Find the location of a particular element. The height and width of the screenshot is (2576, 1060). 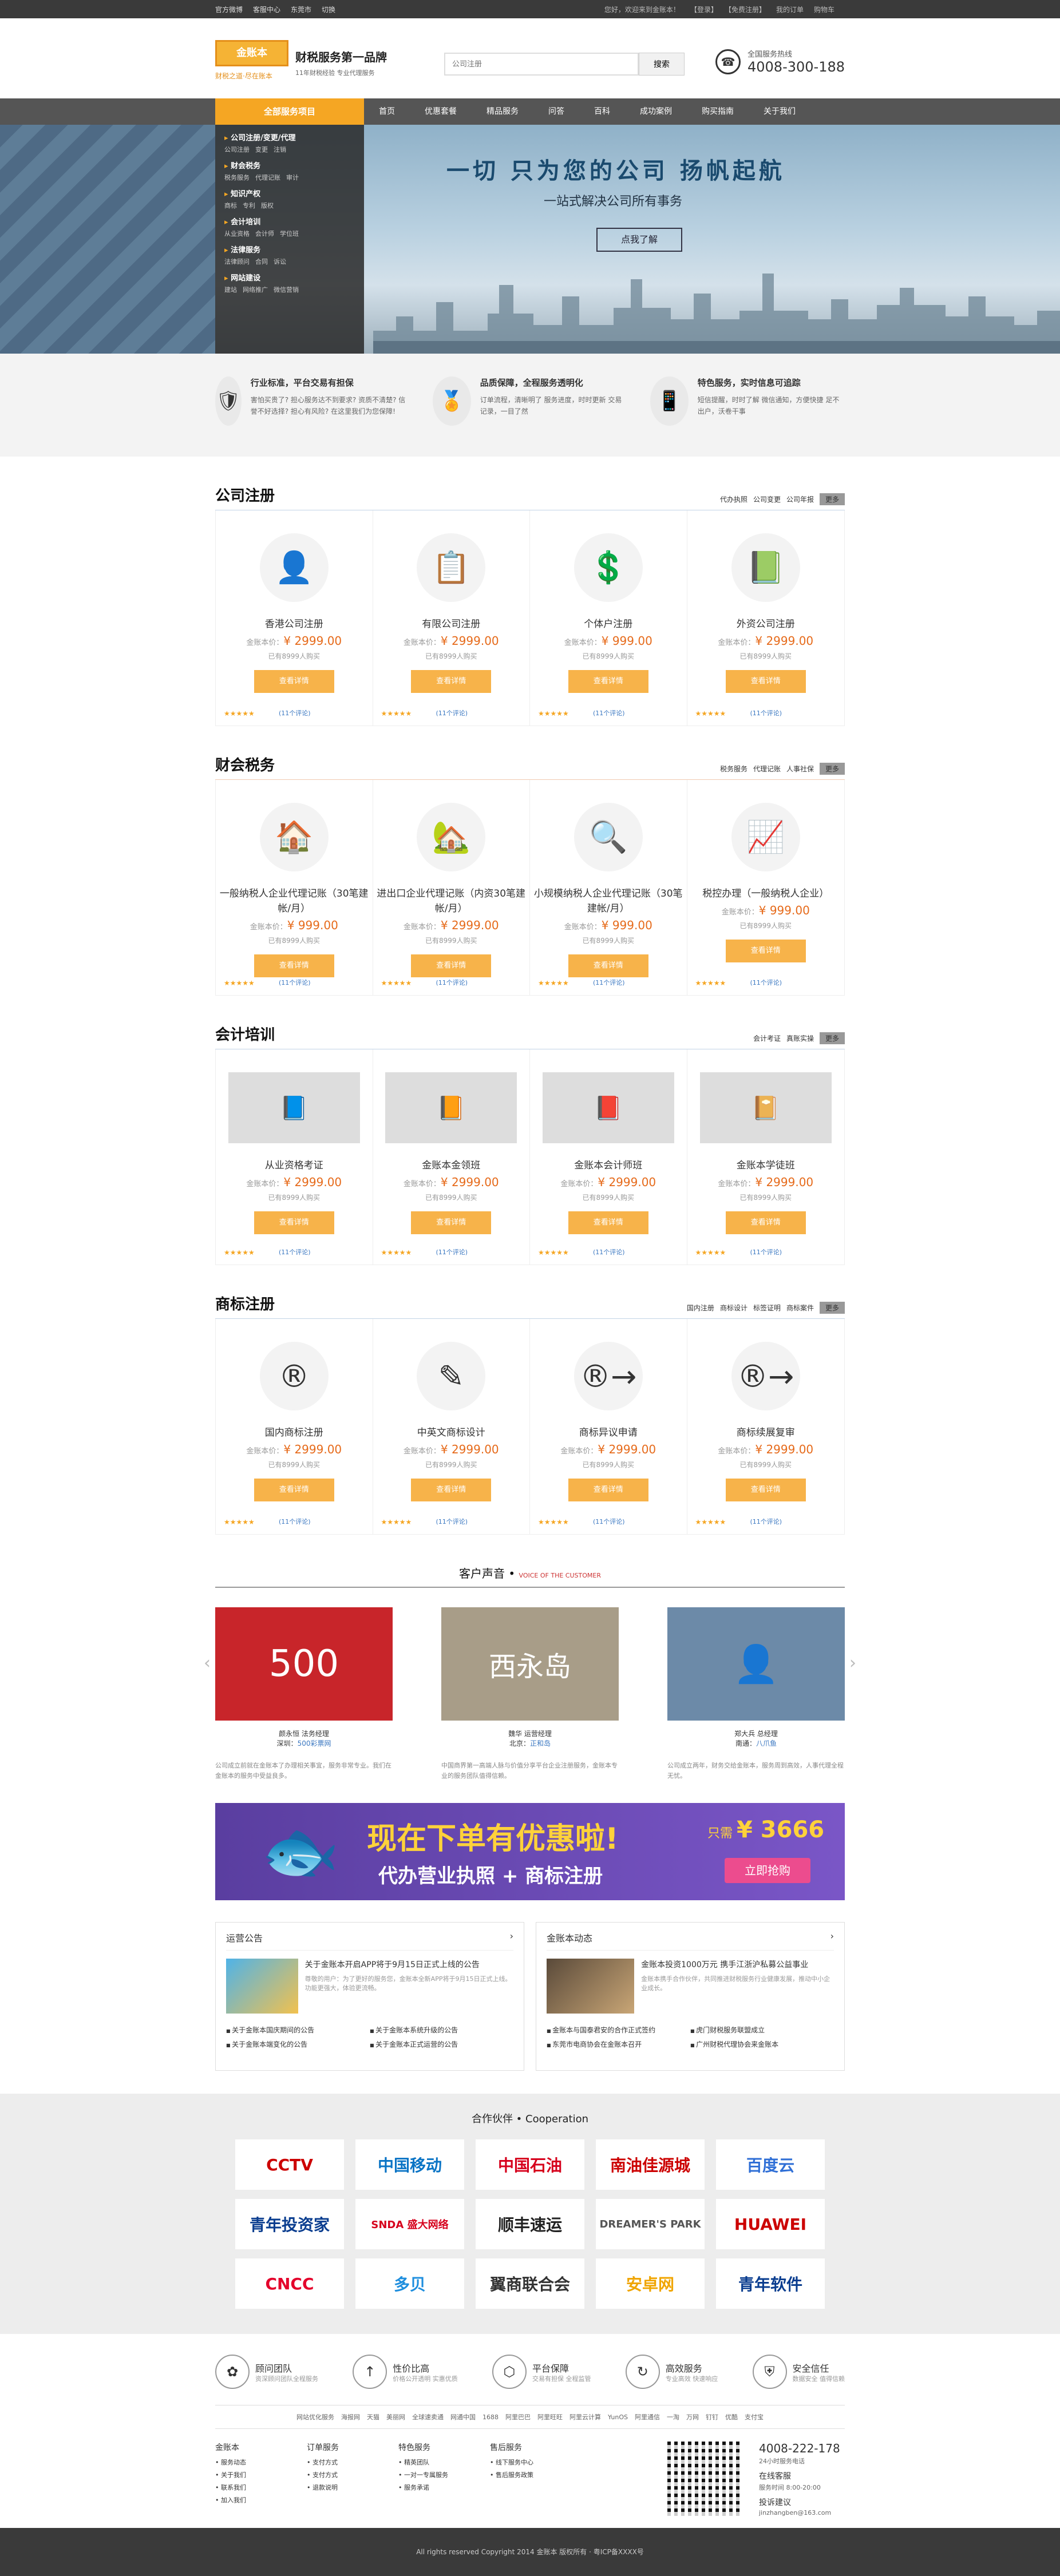

product-name: 商标续展复审 is located at coordinates (766, 1433).